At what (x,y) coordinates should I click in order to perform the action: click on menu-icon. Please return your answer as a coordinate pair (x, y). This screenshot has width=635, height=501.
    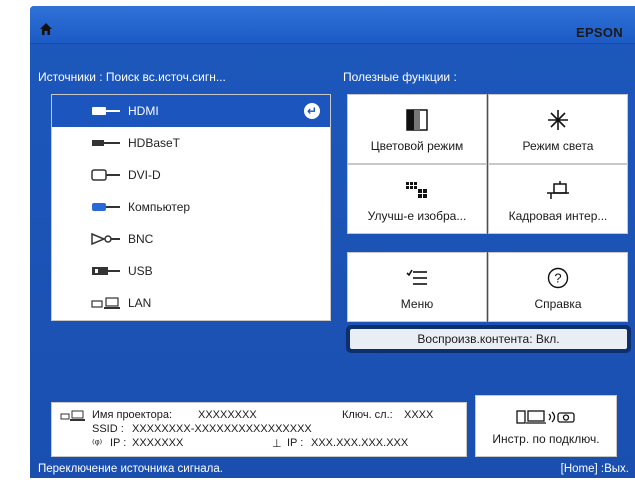
    Looking at the image, I should click on (416, 277).